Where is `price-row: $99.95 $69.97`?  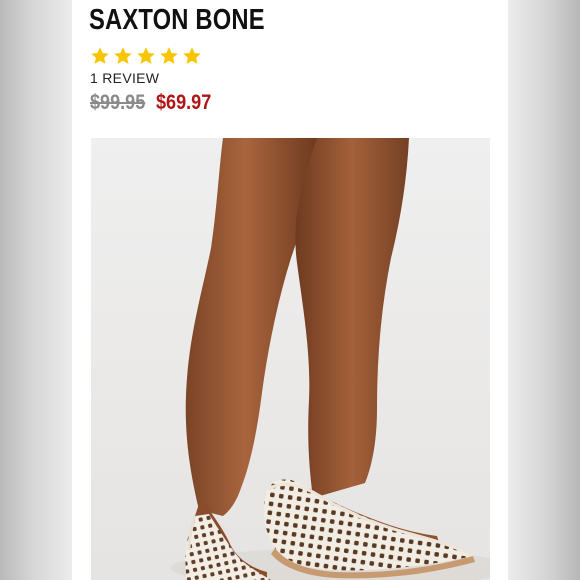 price-row: $99.95 $69.97 is located at coordinates (155, 103).